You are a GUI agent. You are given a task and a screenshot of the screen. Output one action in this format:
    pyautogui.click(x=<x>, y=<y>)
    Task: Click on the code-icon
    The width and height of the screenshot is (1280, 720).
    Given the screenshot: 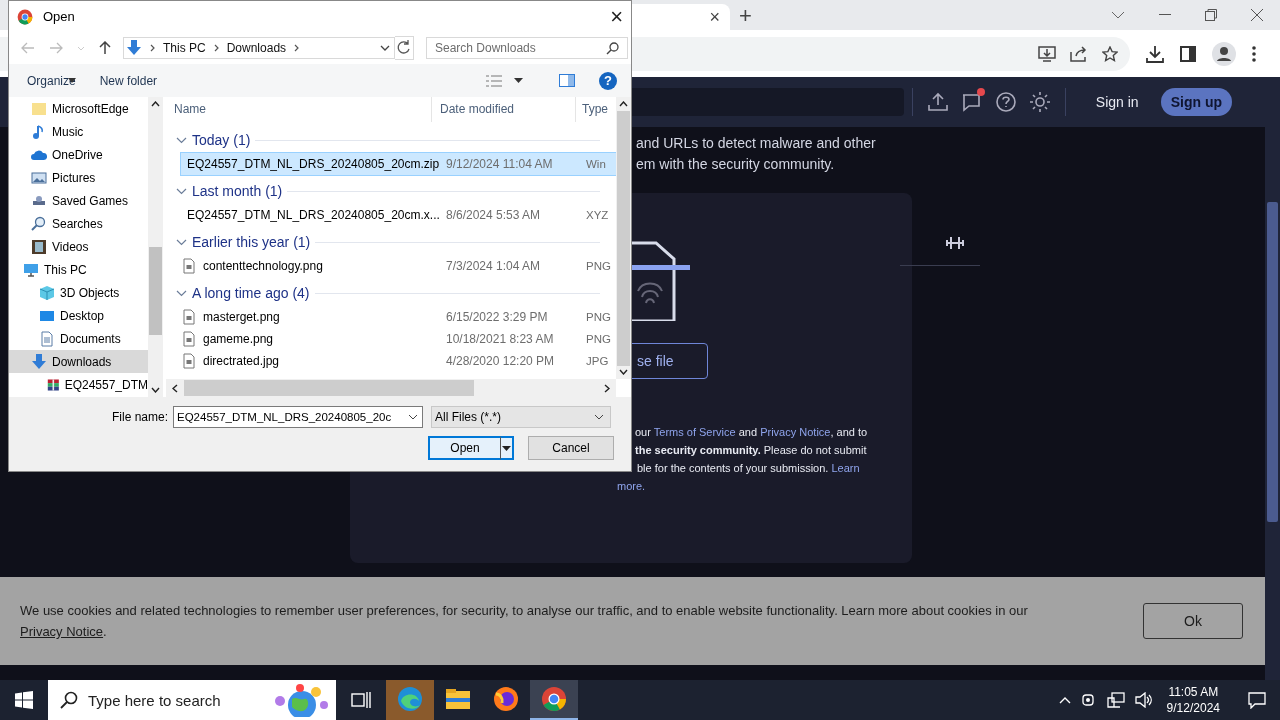 What is the action you would take?
    pyautogui.click(x=955, y=243)
    